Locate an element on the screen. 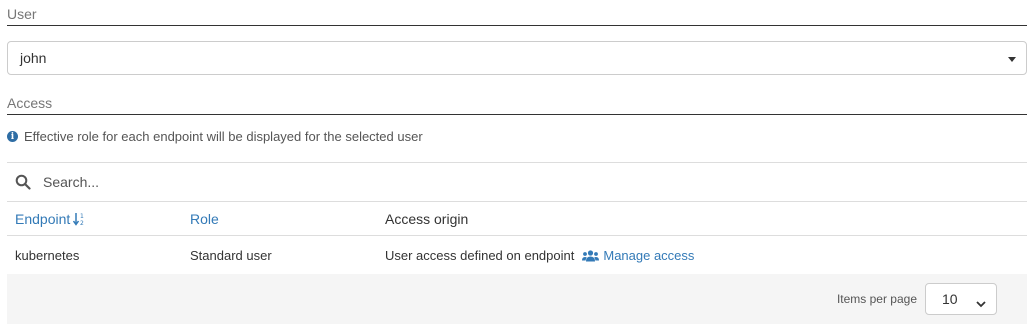 Image resolution: width=1033 pixels, height=330 pixels. chevron-down-icon is located at coordinates (981, 303).